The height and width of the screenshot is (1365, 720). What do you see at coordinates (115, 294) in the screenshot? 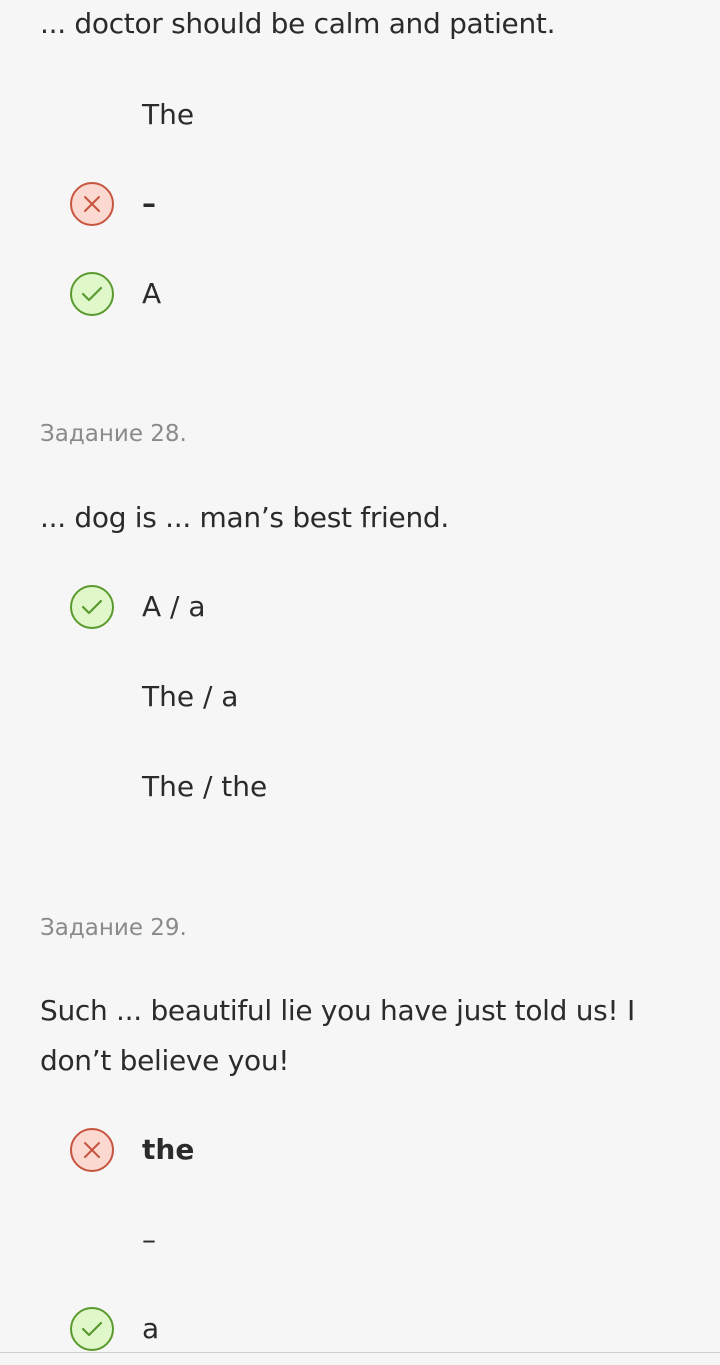
I see `q27-option-3: A` at bounding box center [115, 294].